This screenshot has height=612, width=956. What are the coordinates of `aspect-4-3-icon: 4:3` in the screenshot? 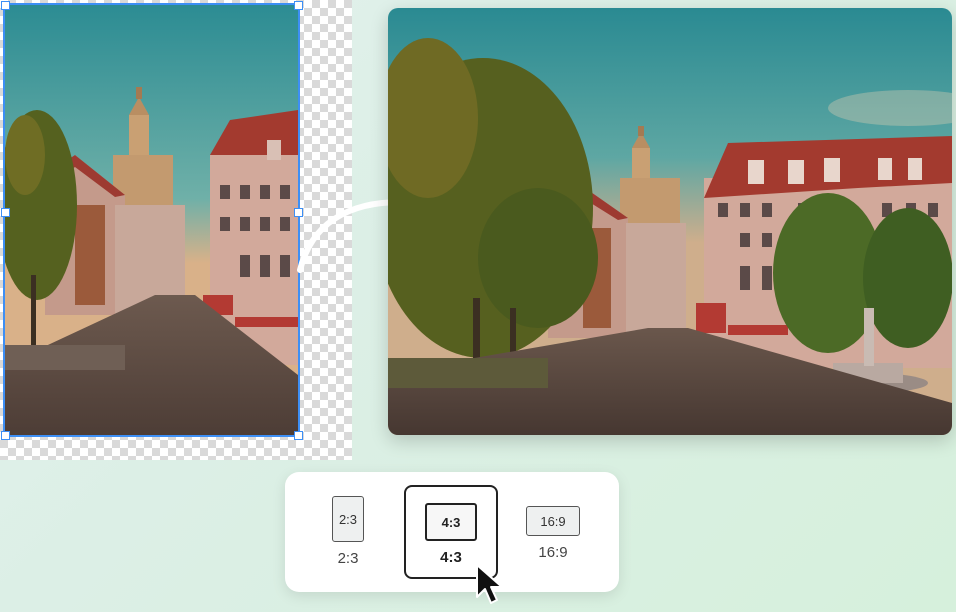 It's located at (451, 522).